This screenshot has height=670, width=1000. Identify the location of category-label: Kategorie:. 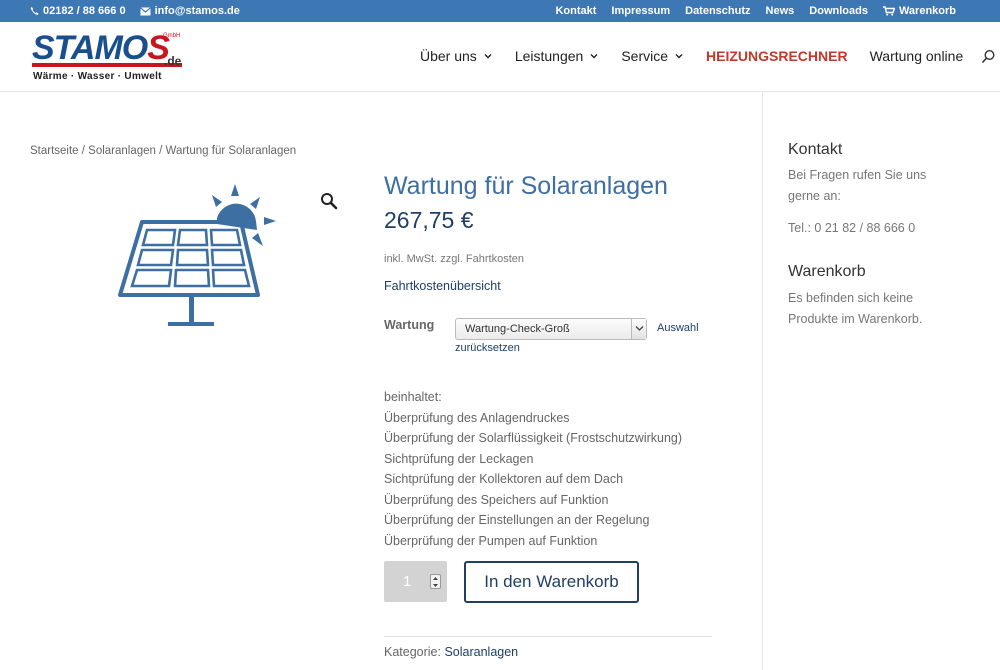
(412, 652).